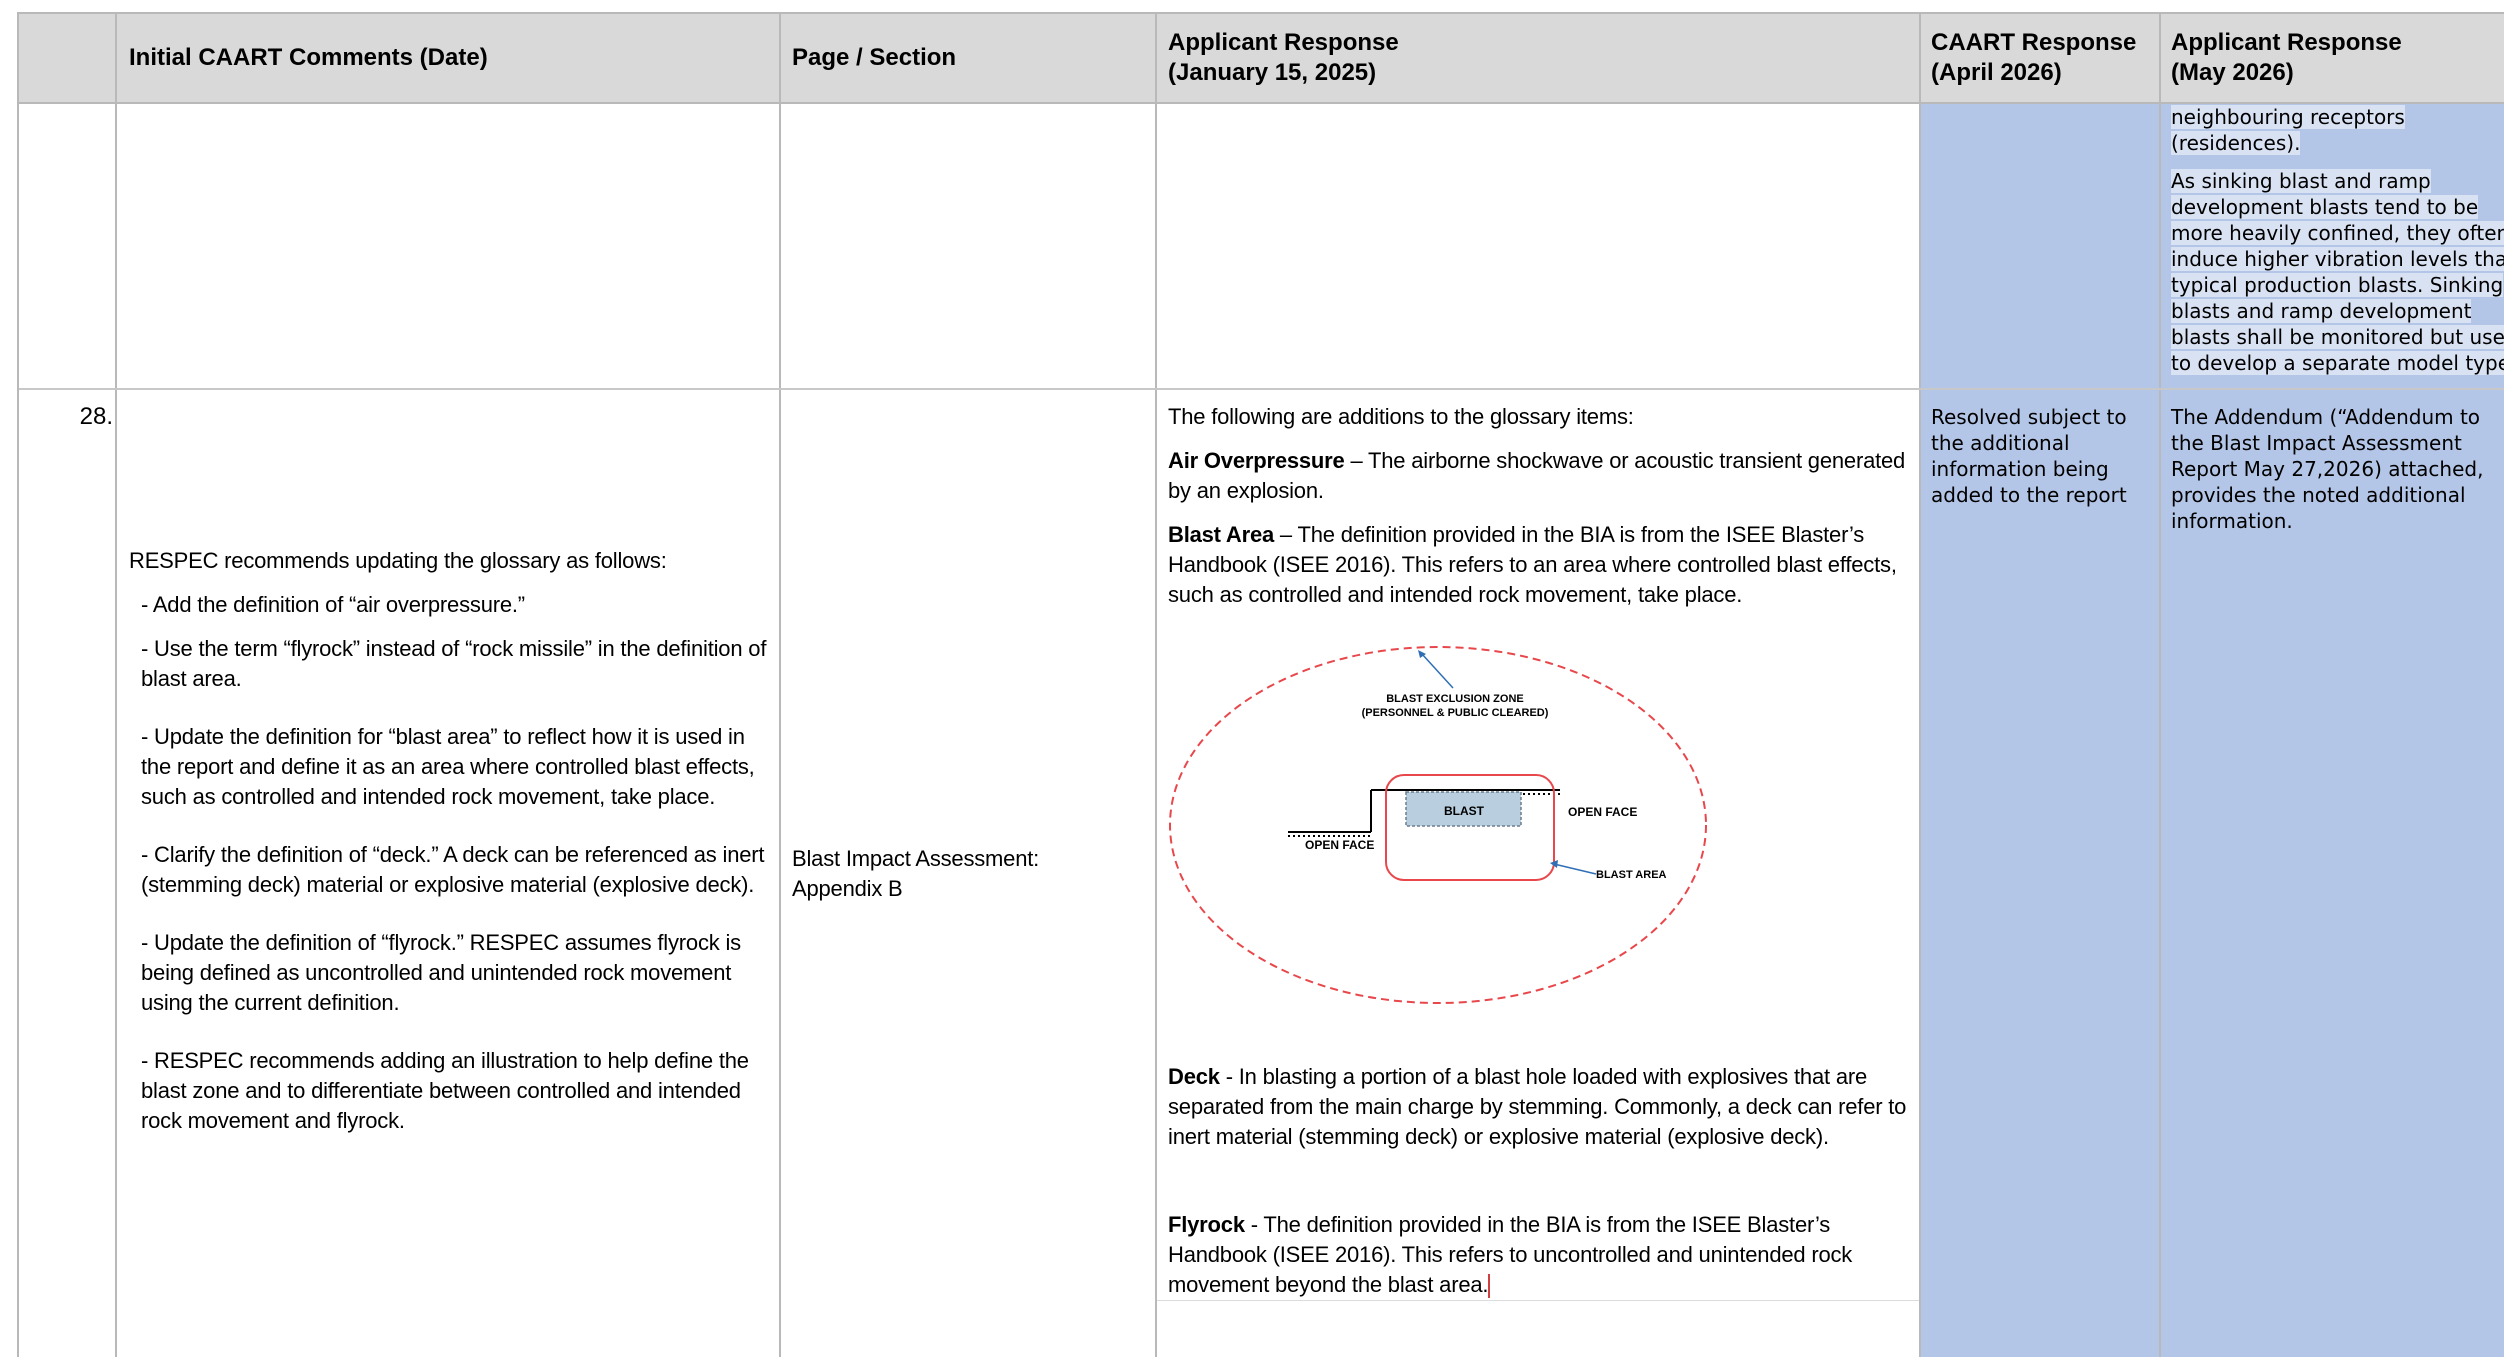 This screenshot has height=1357, width=2504. What do you see at coordinates (1206, 1224) in the screenshot?
I see `glossary-term: Flyrock` at bounding box center [1206, 1224].